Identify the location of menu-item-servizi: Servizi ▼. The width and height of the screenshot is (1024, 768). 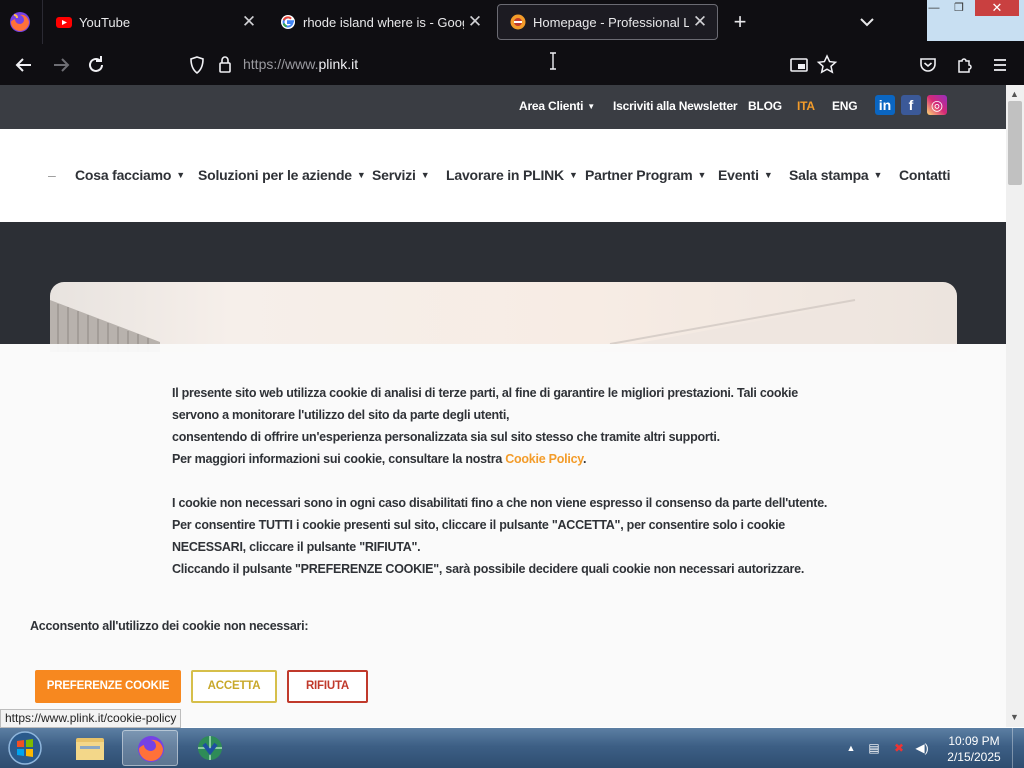
(401, 175).